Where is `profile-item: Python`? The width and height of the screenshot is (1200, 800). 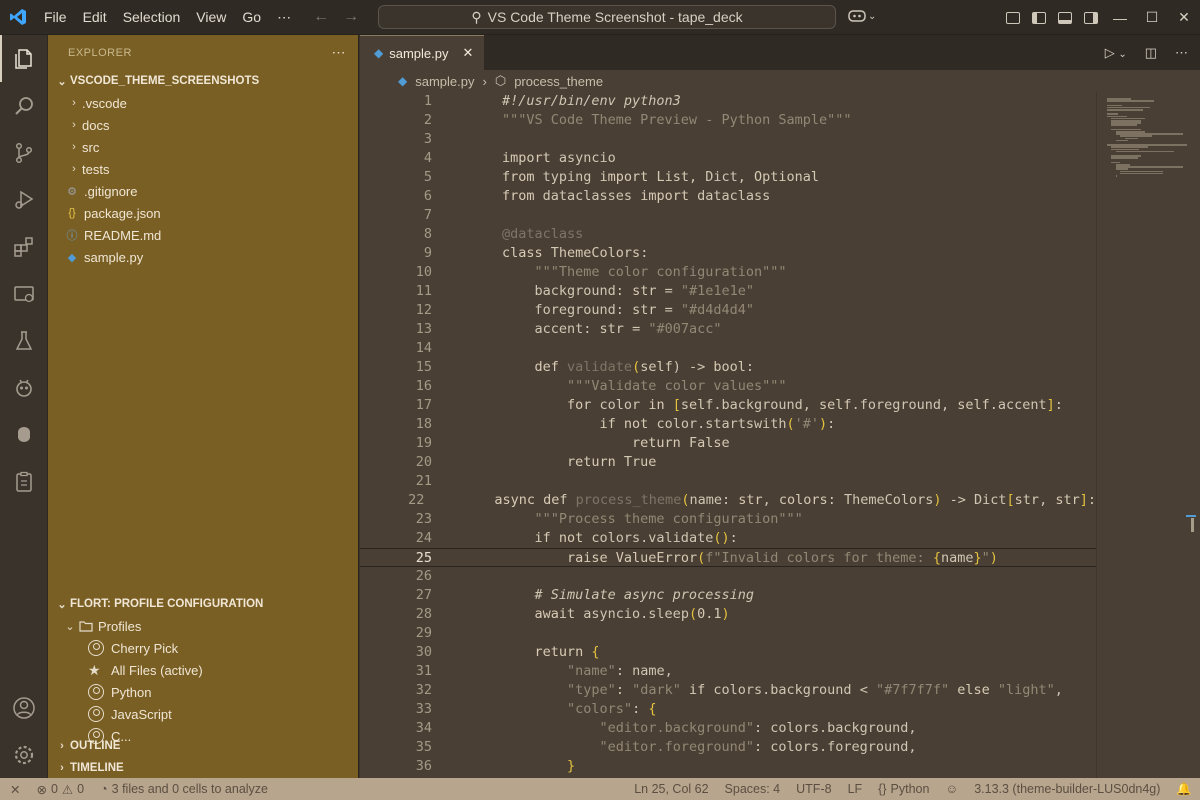 profile-item: Python is located at coordinates (203, 692).